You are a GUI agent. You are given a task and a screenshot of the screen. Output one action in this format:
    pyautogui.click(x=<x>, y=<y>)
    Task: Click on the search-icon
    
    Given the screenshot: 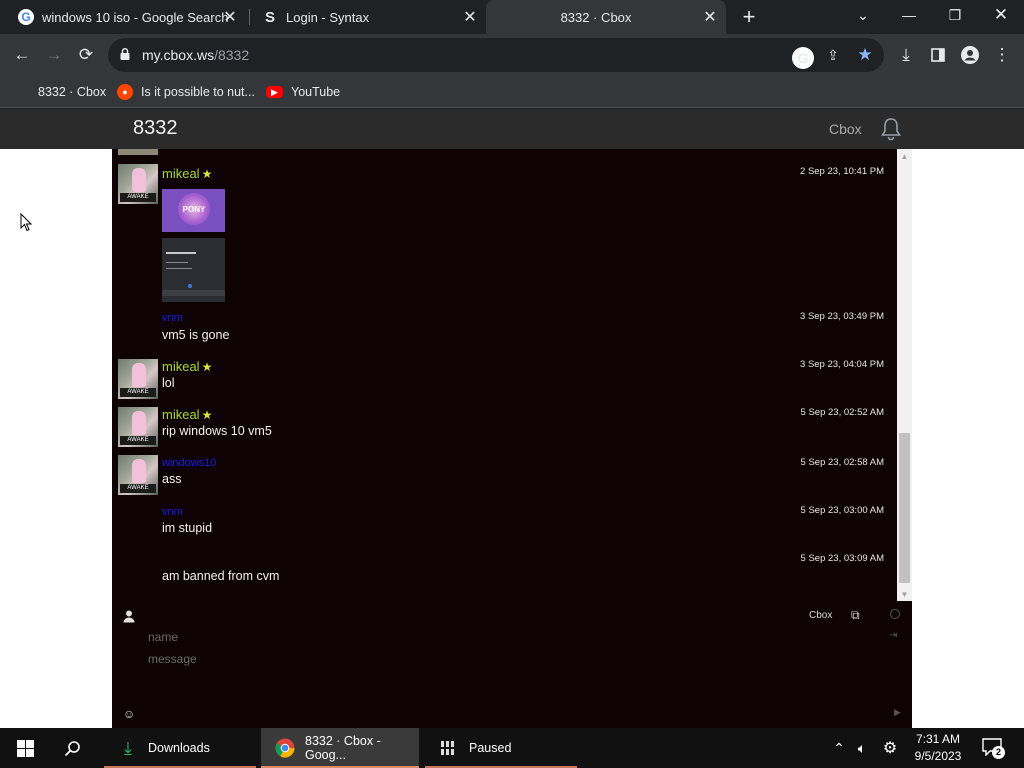 What is the action you would take?
    pyautogui.click(x=72, y=748)
    